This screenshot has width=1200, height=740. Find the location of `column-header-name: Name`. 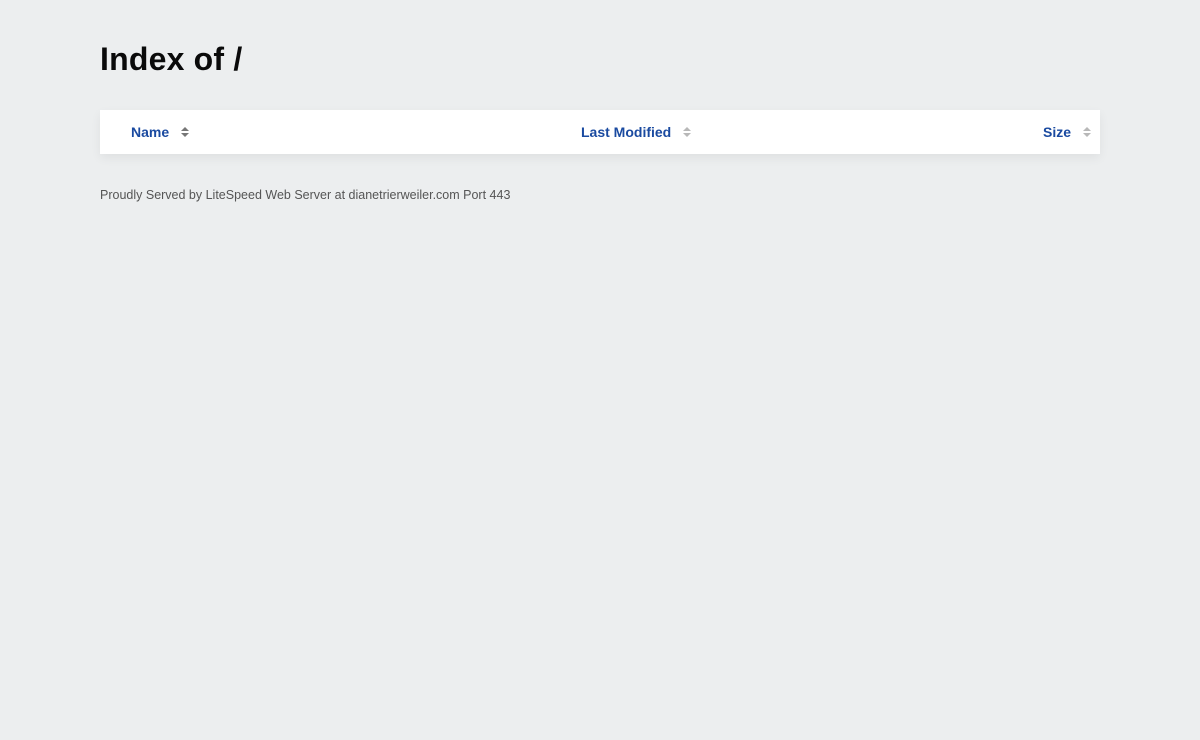

column-header-name: Name is located at coordinates (160, 132).